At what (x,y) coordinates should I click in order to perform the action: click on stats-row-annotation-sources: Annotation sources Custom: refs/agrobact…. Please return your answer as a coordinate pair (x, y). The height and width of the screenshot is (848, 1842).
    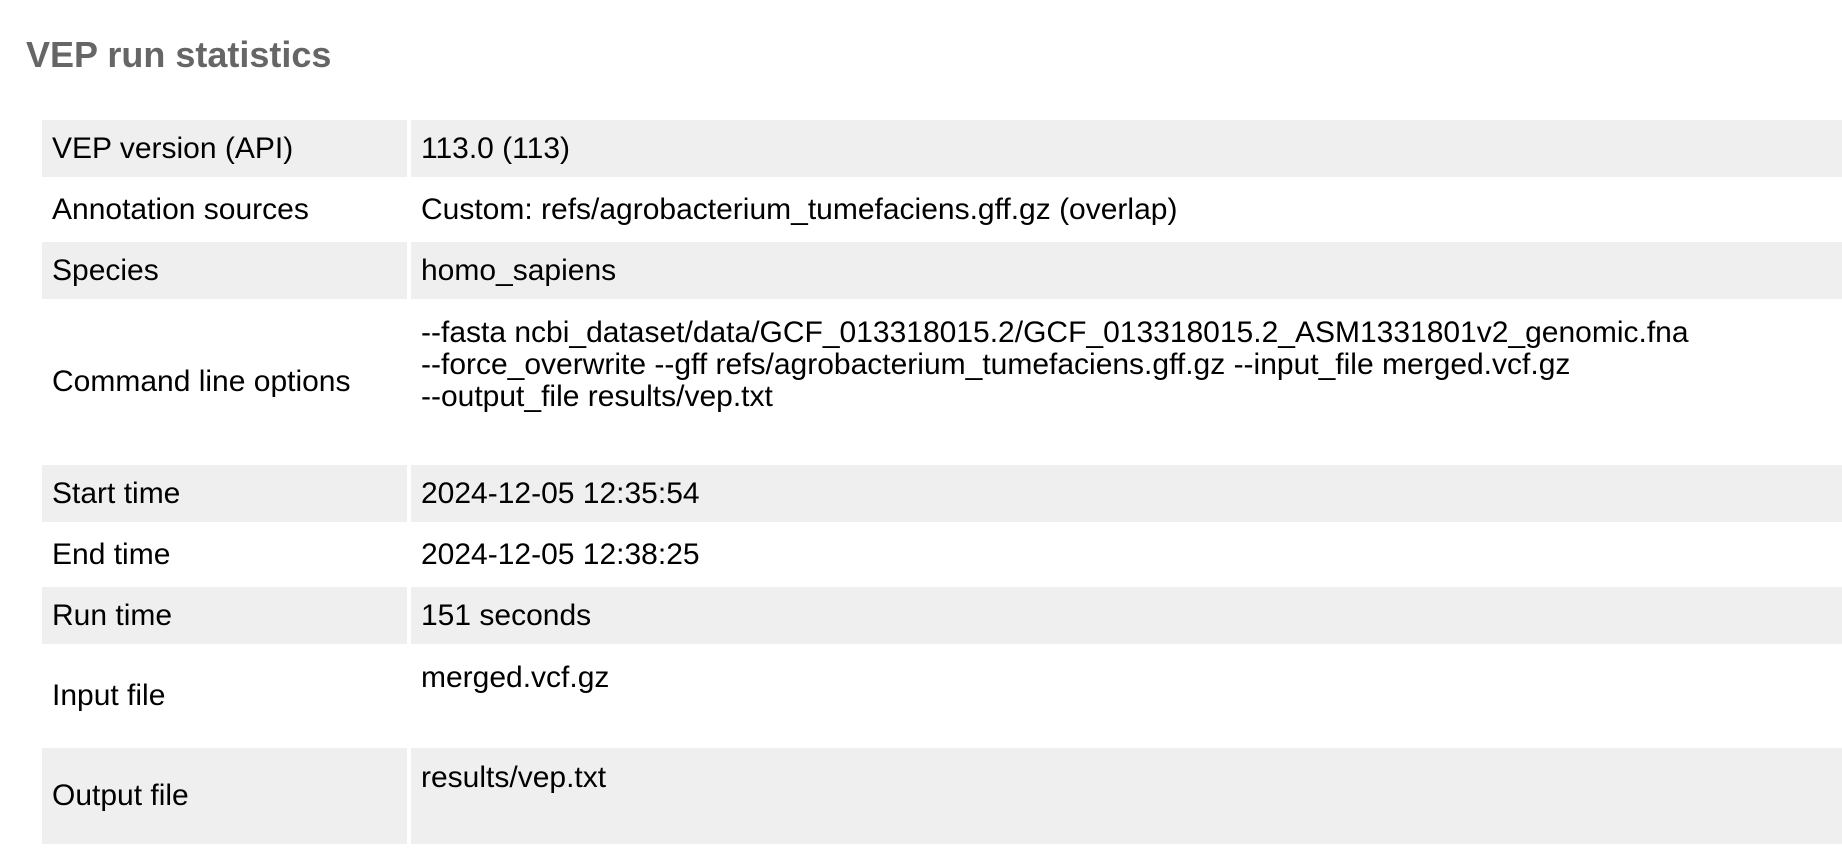
    Looking at the image, I should click on (942, 209).